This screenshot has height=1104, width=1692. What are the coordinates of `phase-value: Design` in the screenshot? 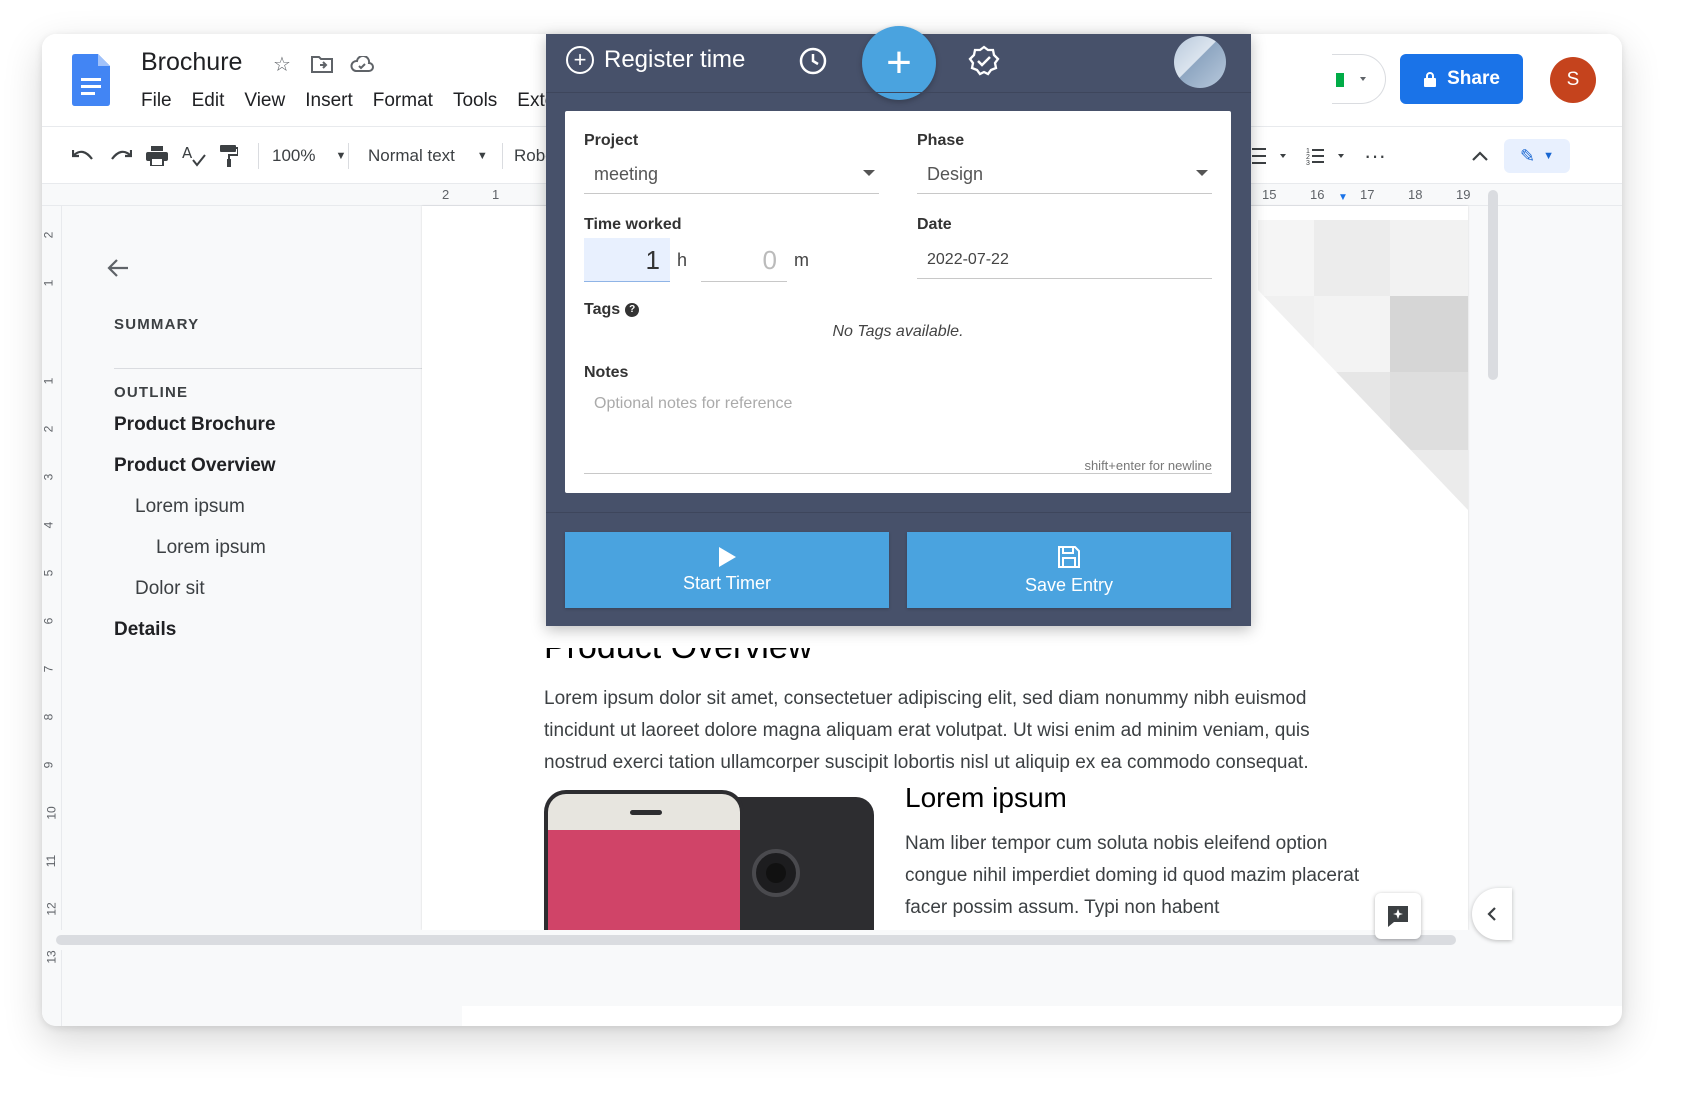 It's located at (955, 174).